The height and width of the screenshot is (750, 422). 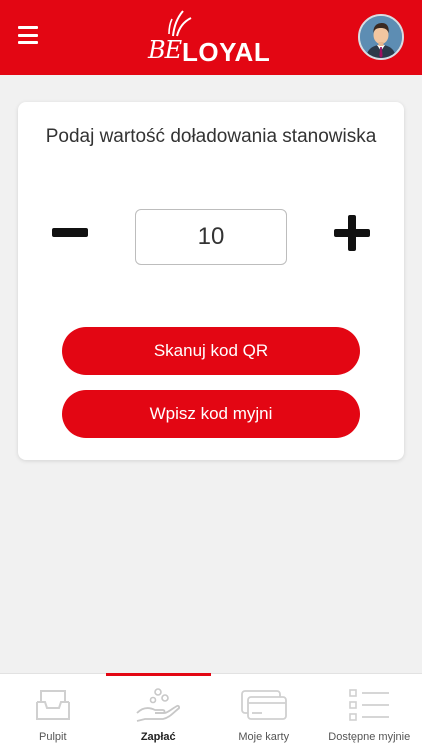 I want to click on nav-item-zaplac: Zapłać, so click(x=158, y=711).